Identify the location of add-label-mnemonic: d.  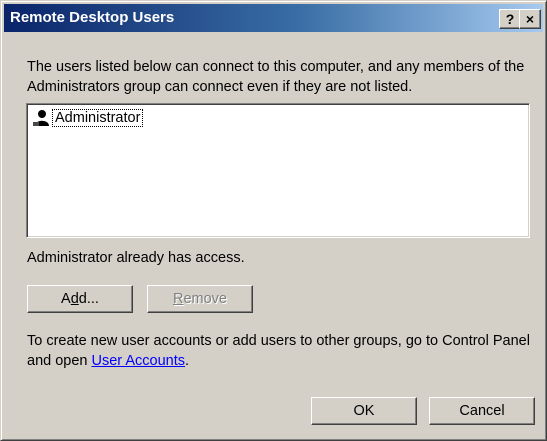
(74, 299).